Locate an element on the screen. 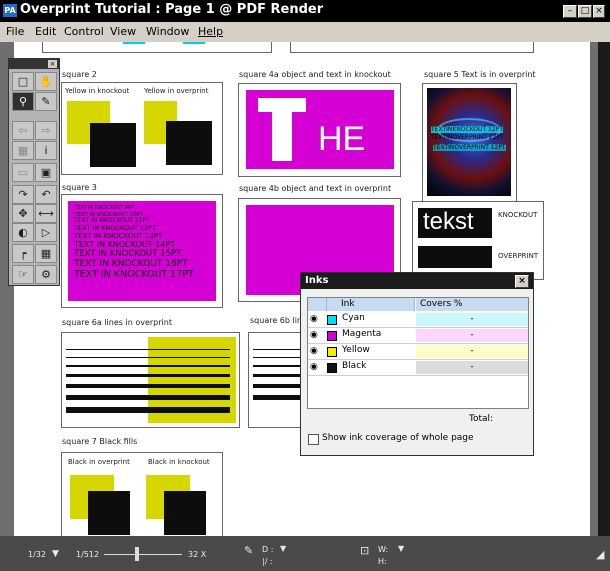 The image size is (610, 571). info-icon: i is located at coordinates (46, 150).